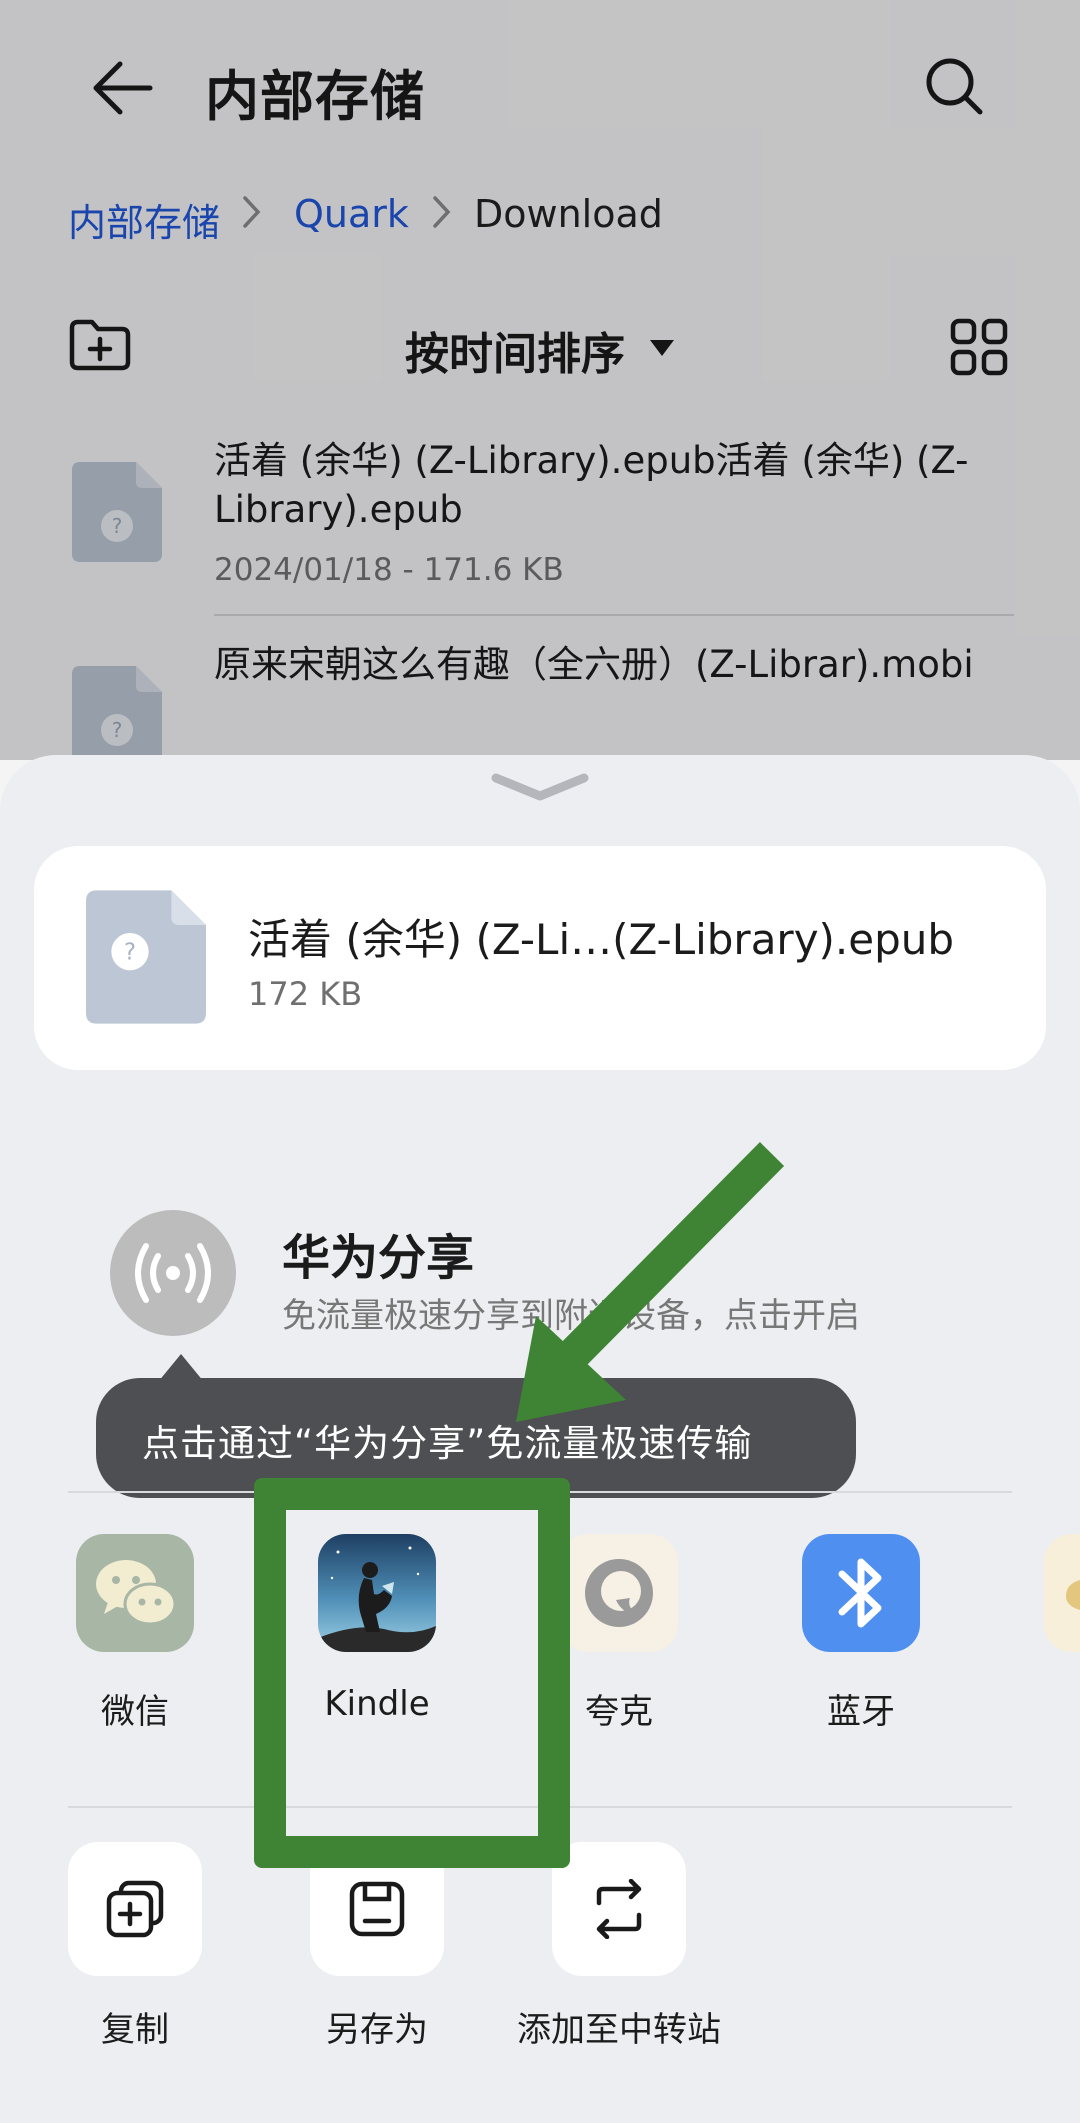 This screenshot has width=1080, height=2123. I want to click on huawei-share-icon, so click(173, 1273).